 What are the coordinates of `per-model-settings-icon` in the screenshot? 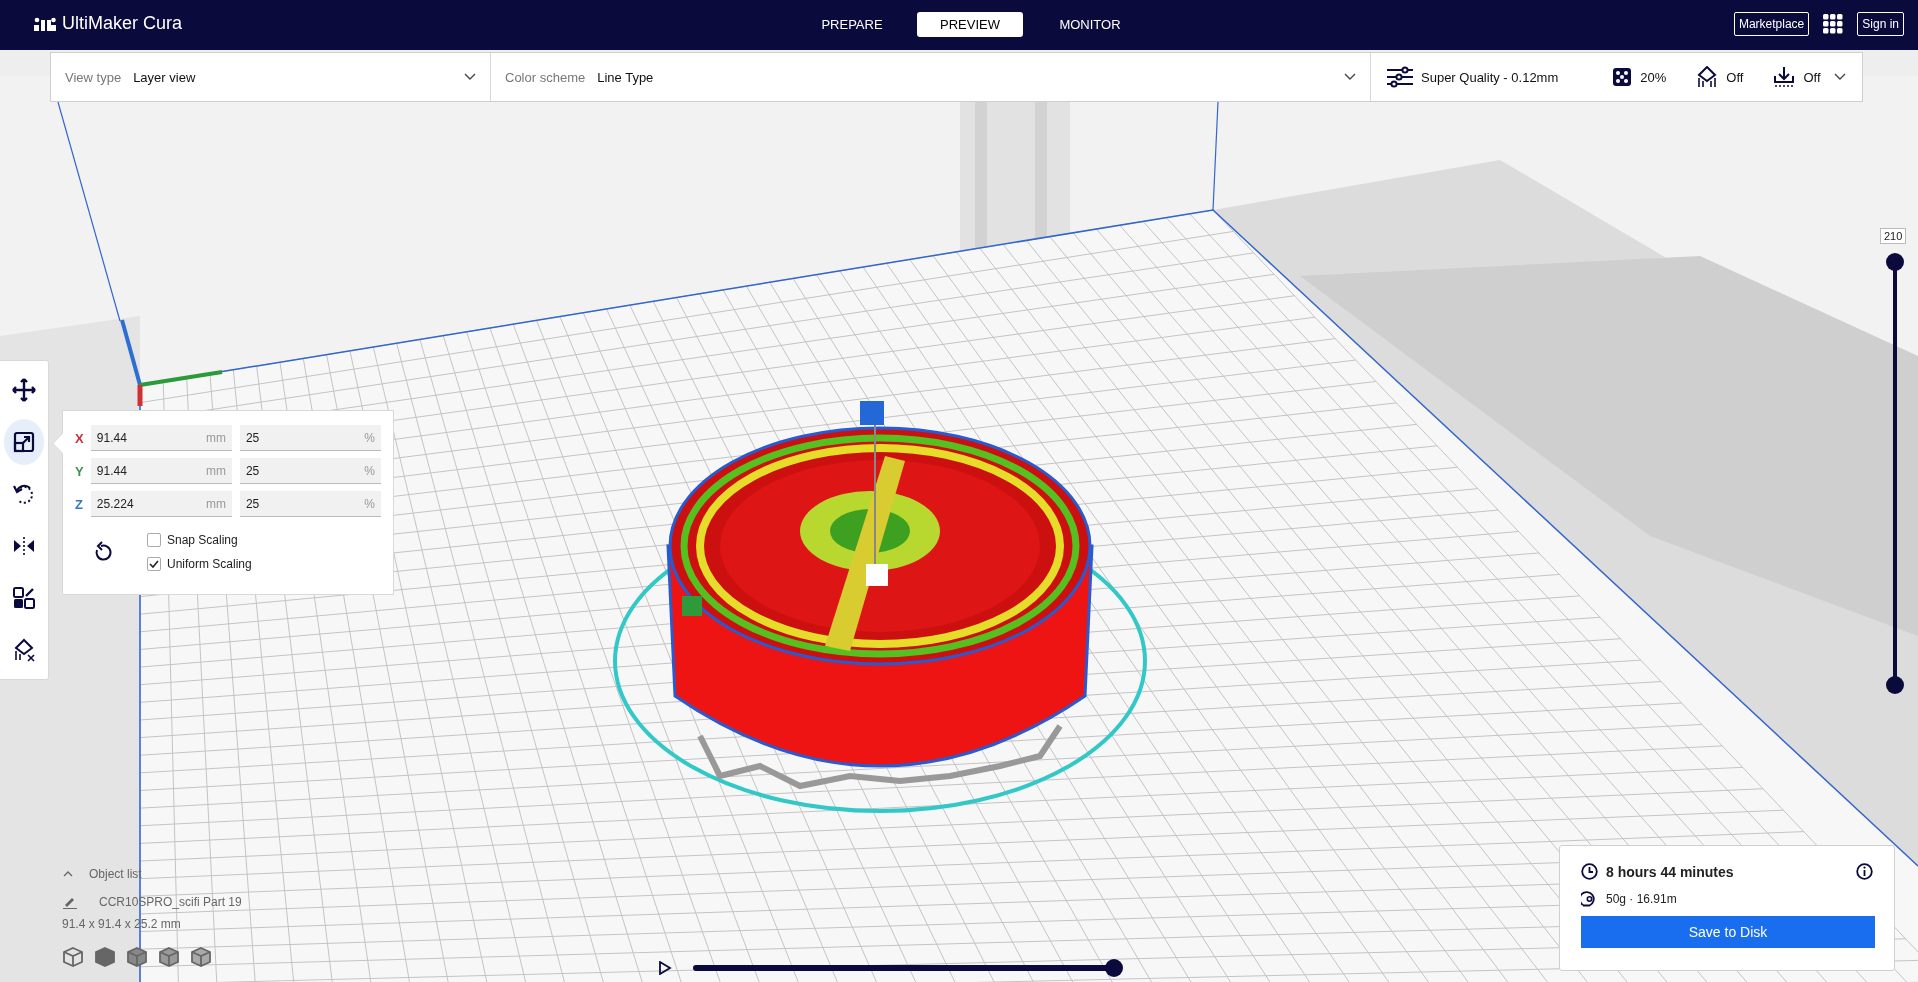 It's located at (24, 598).